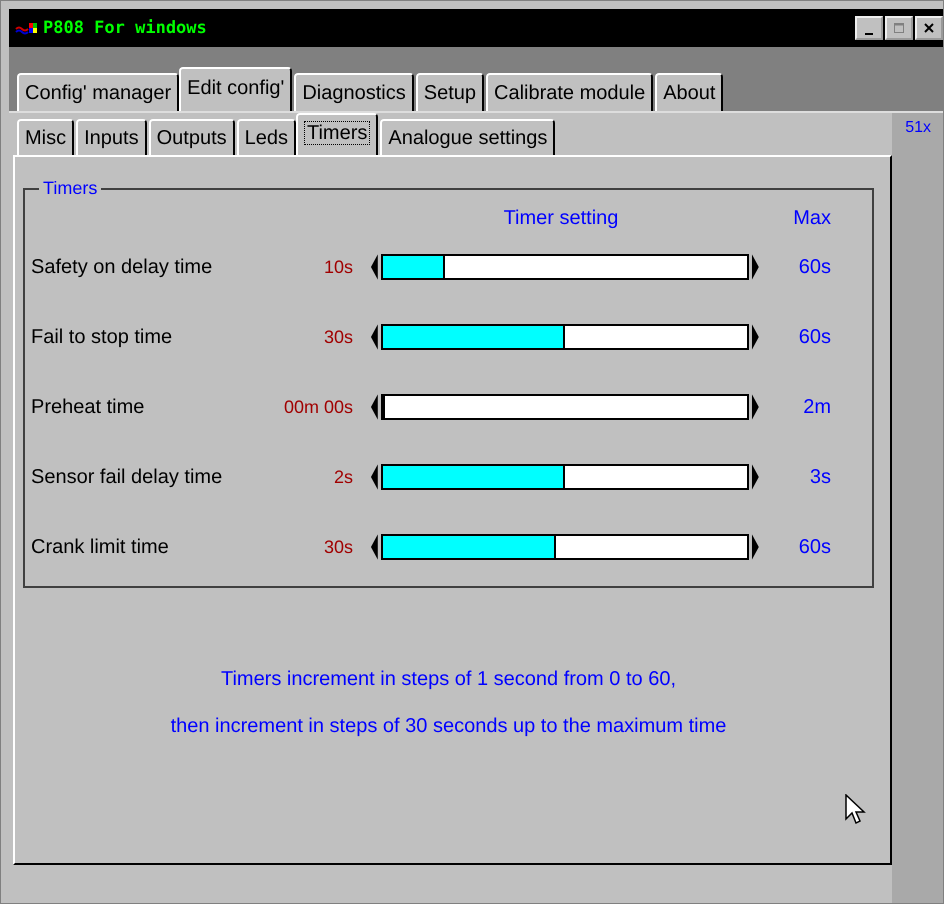 The height and width of the screenshot is (904, 944). I want to click on tab: Edit config', so click(235, 89).